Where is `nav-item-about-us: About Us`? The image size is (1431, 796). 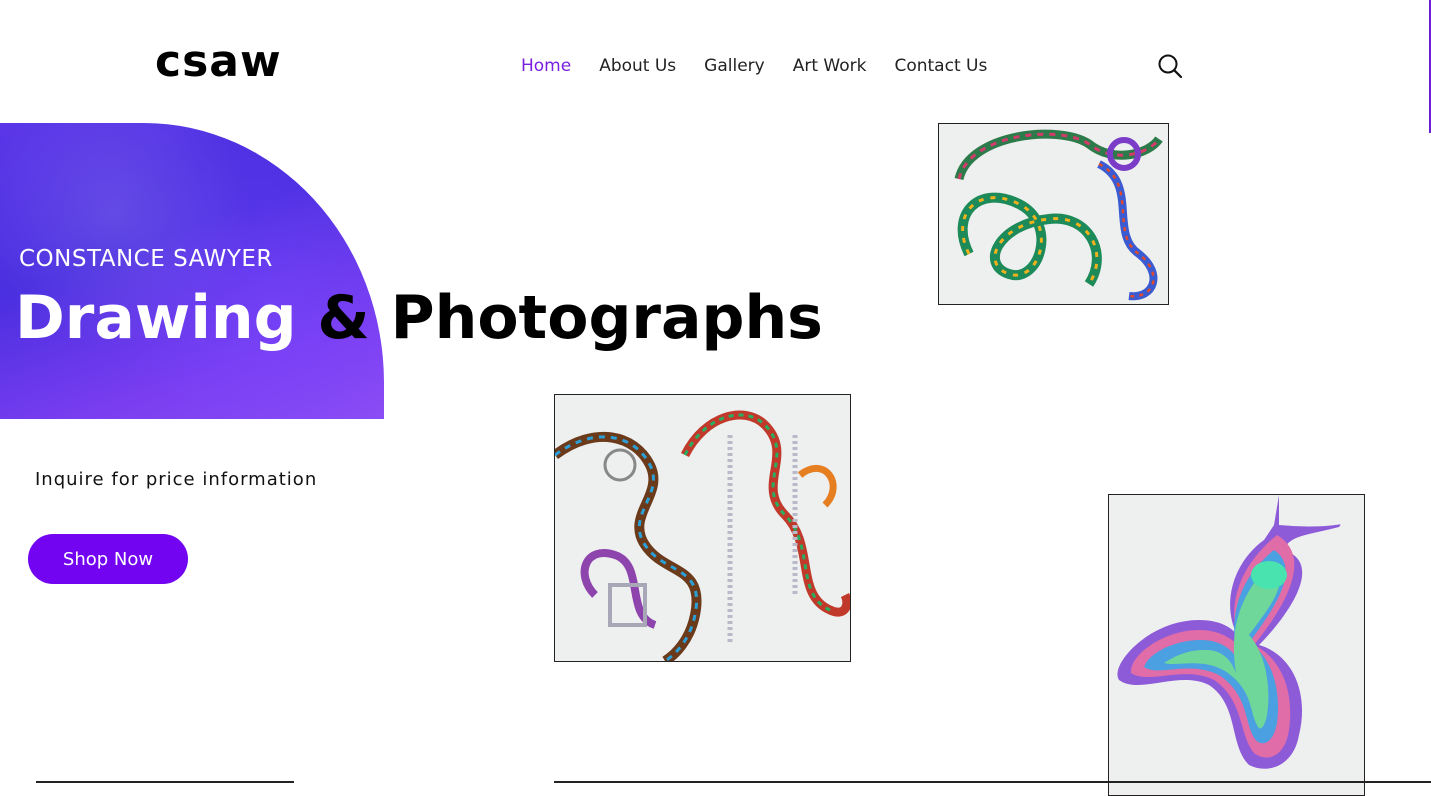
nav-item-about-us: About Us is located at coordinates (637, 66).